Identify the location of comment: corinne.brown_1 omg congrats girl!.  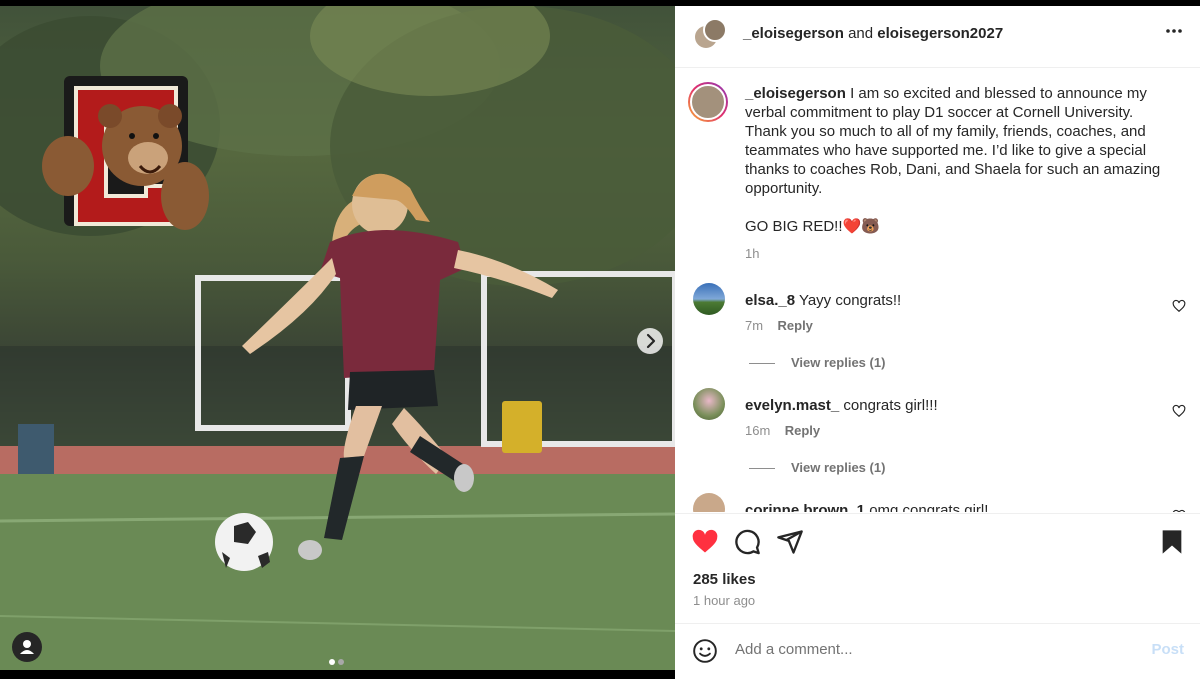
(866, 507).